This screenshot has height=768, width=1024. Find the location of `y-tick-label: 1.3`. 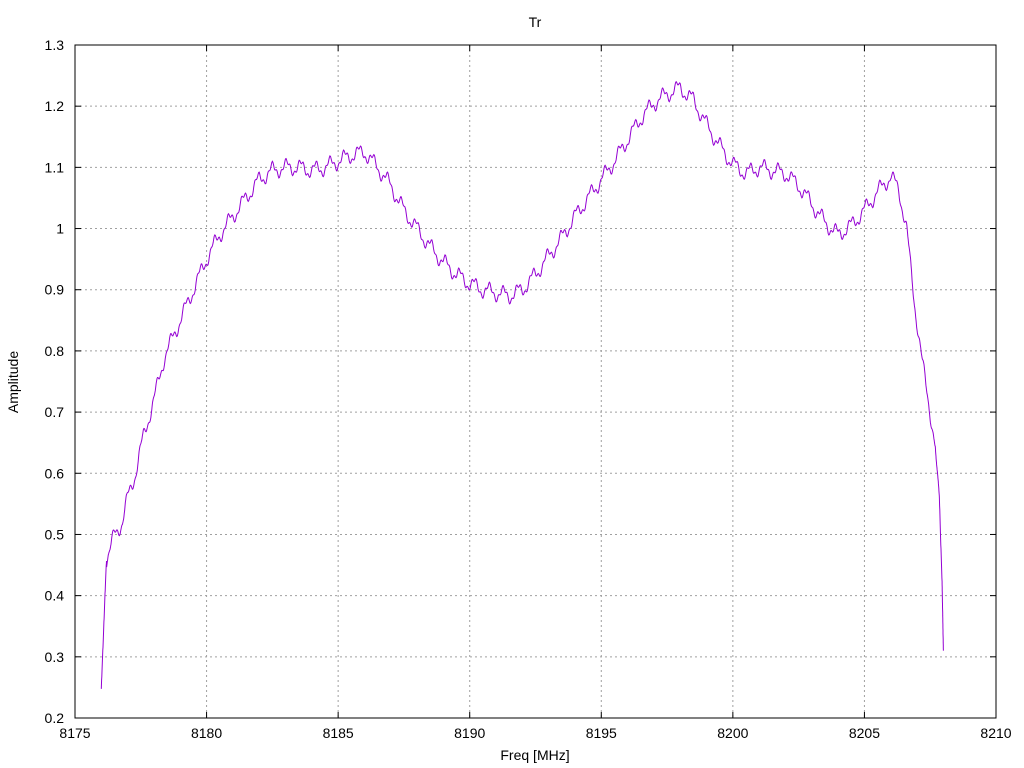

y-tick-label: 1.3 is located at coordinates (55, 45).